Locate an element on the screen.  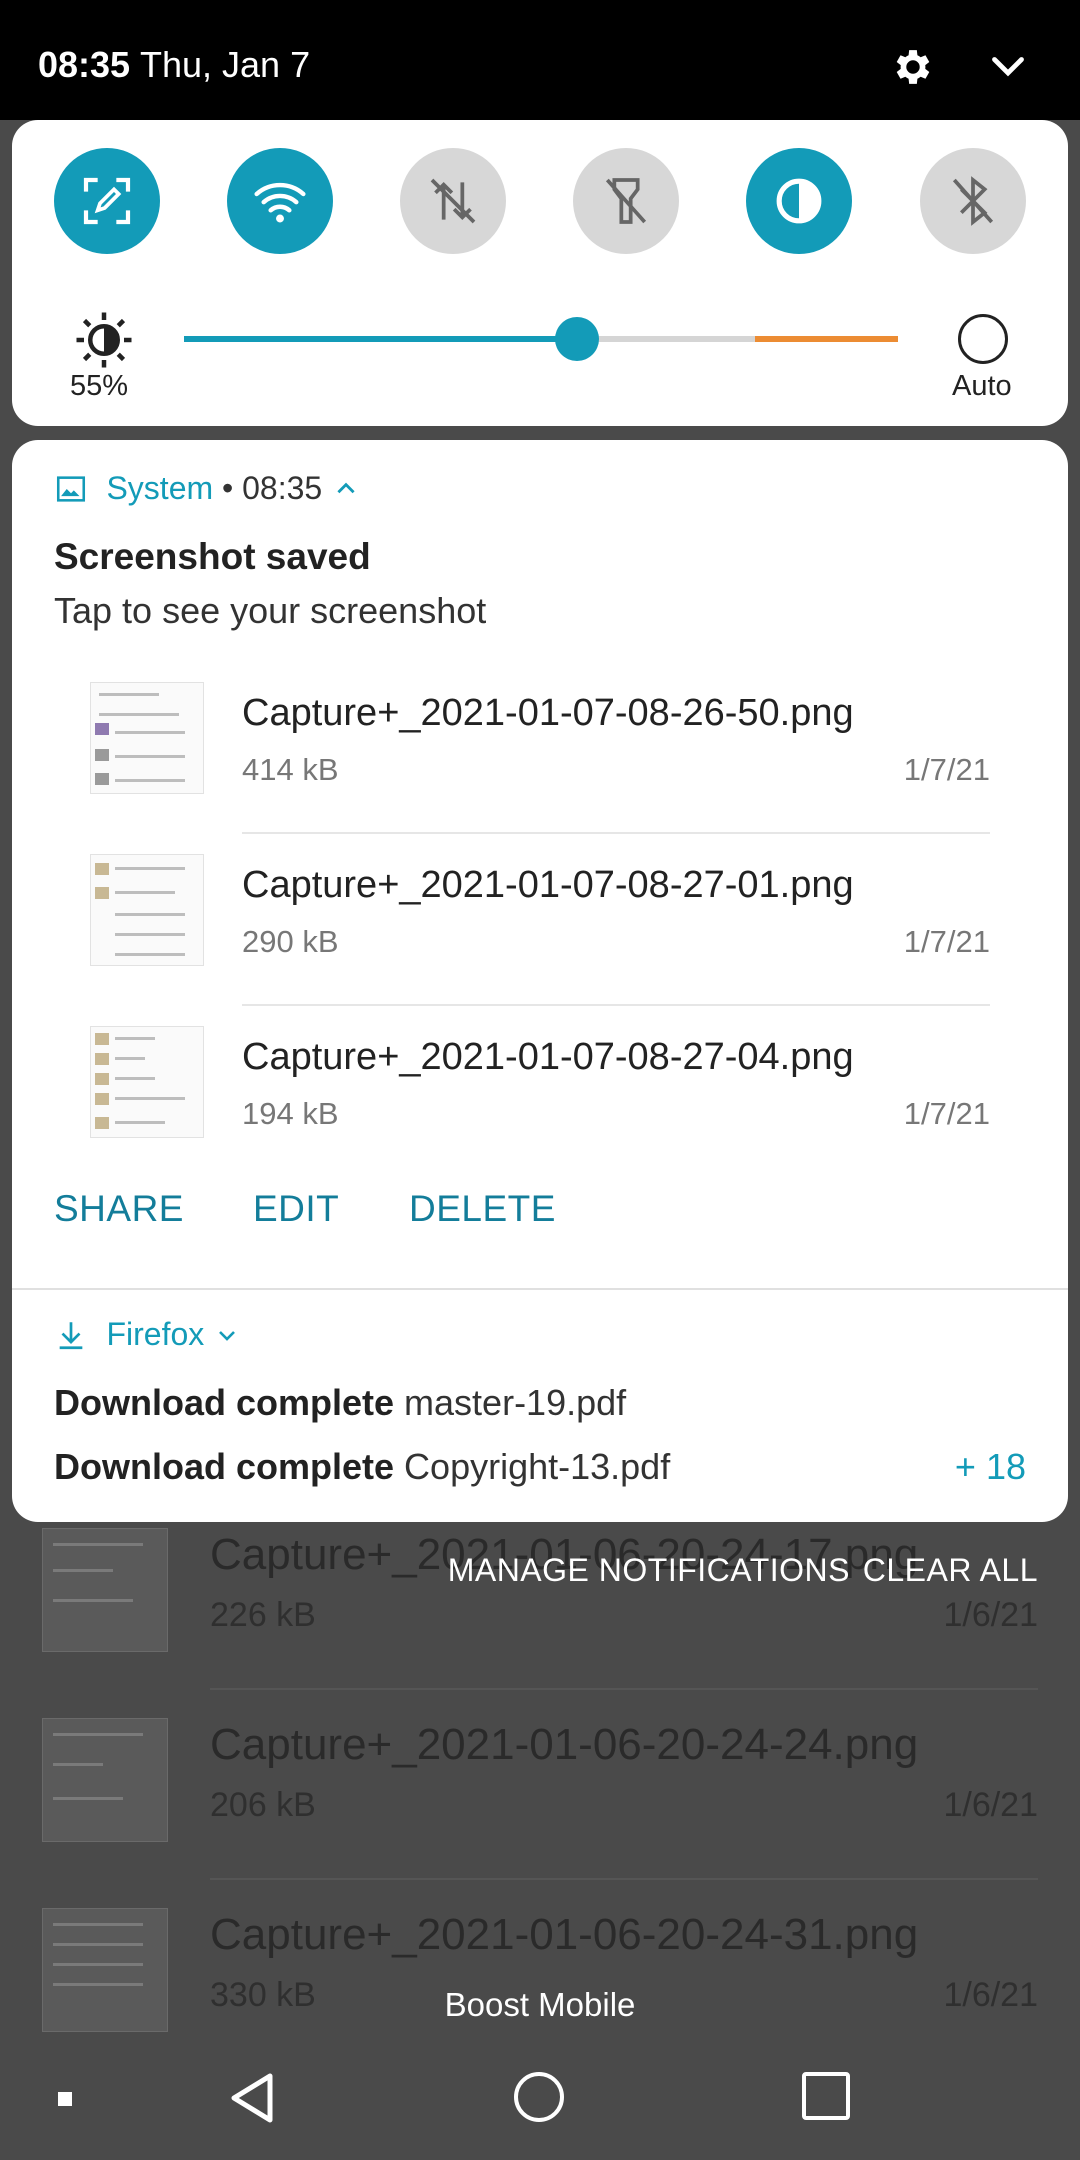
mobile-data-off-icon is located at coordinates (453, 201).